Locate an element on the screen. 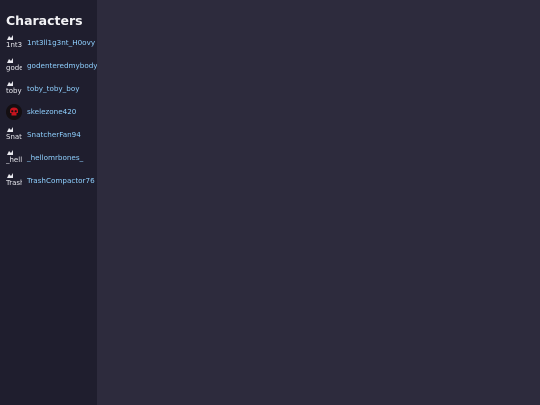 The height and width of the screenshot is (405, 540). character-name: toby_toby_boy is located at coordinates (53, 89).